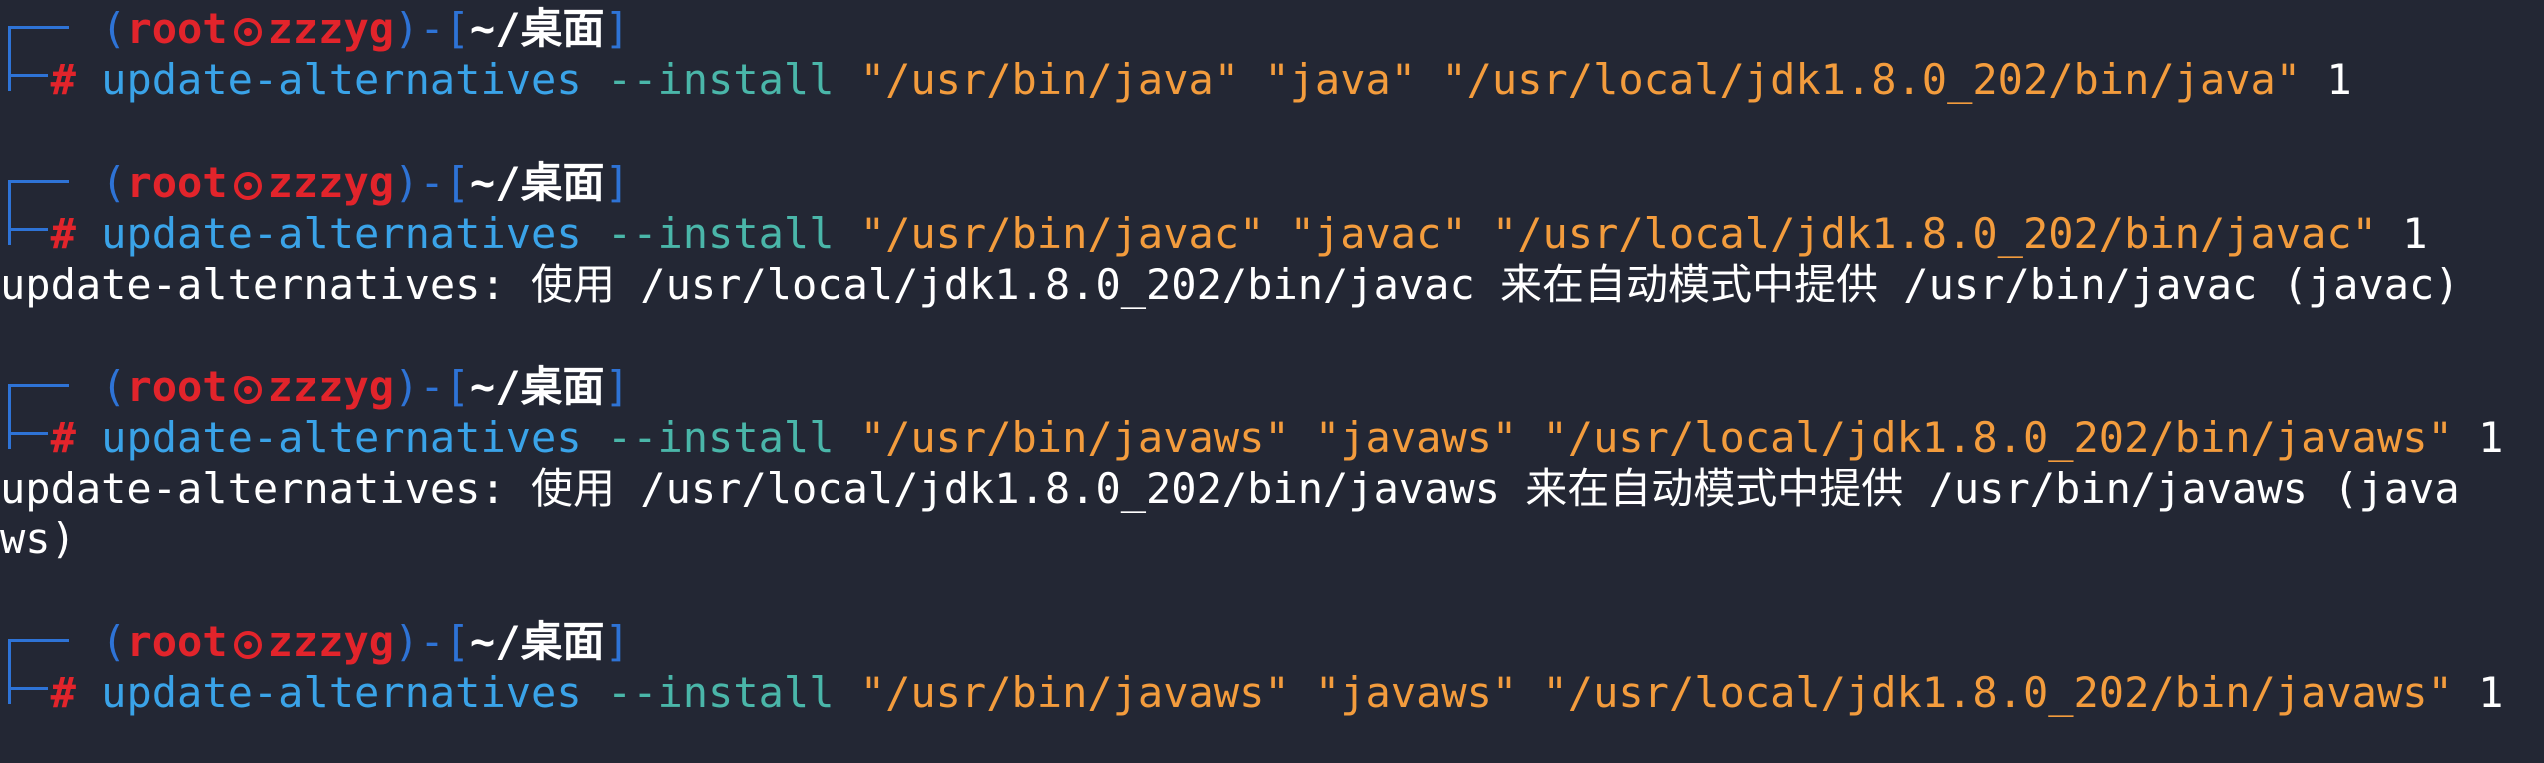 This screenshot has height=763, width=2544. I want to click on output-line: ws), so click(38, 538).